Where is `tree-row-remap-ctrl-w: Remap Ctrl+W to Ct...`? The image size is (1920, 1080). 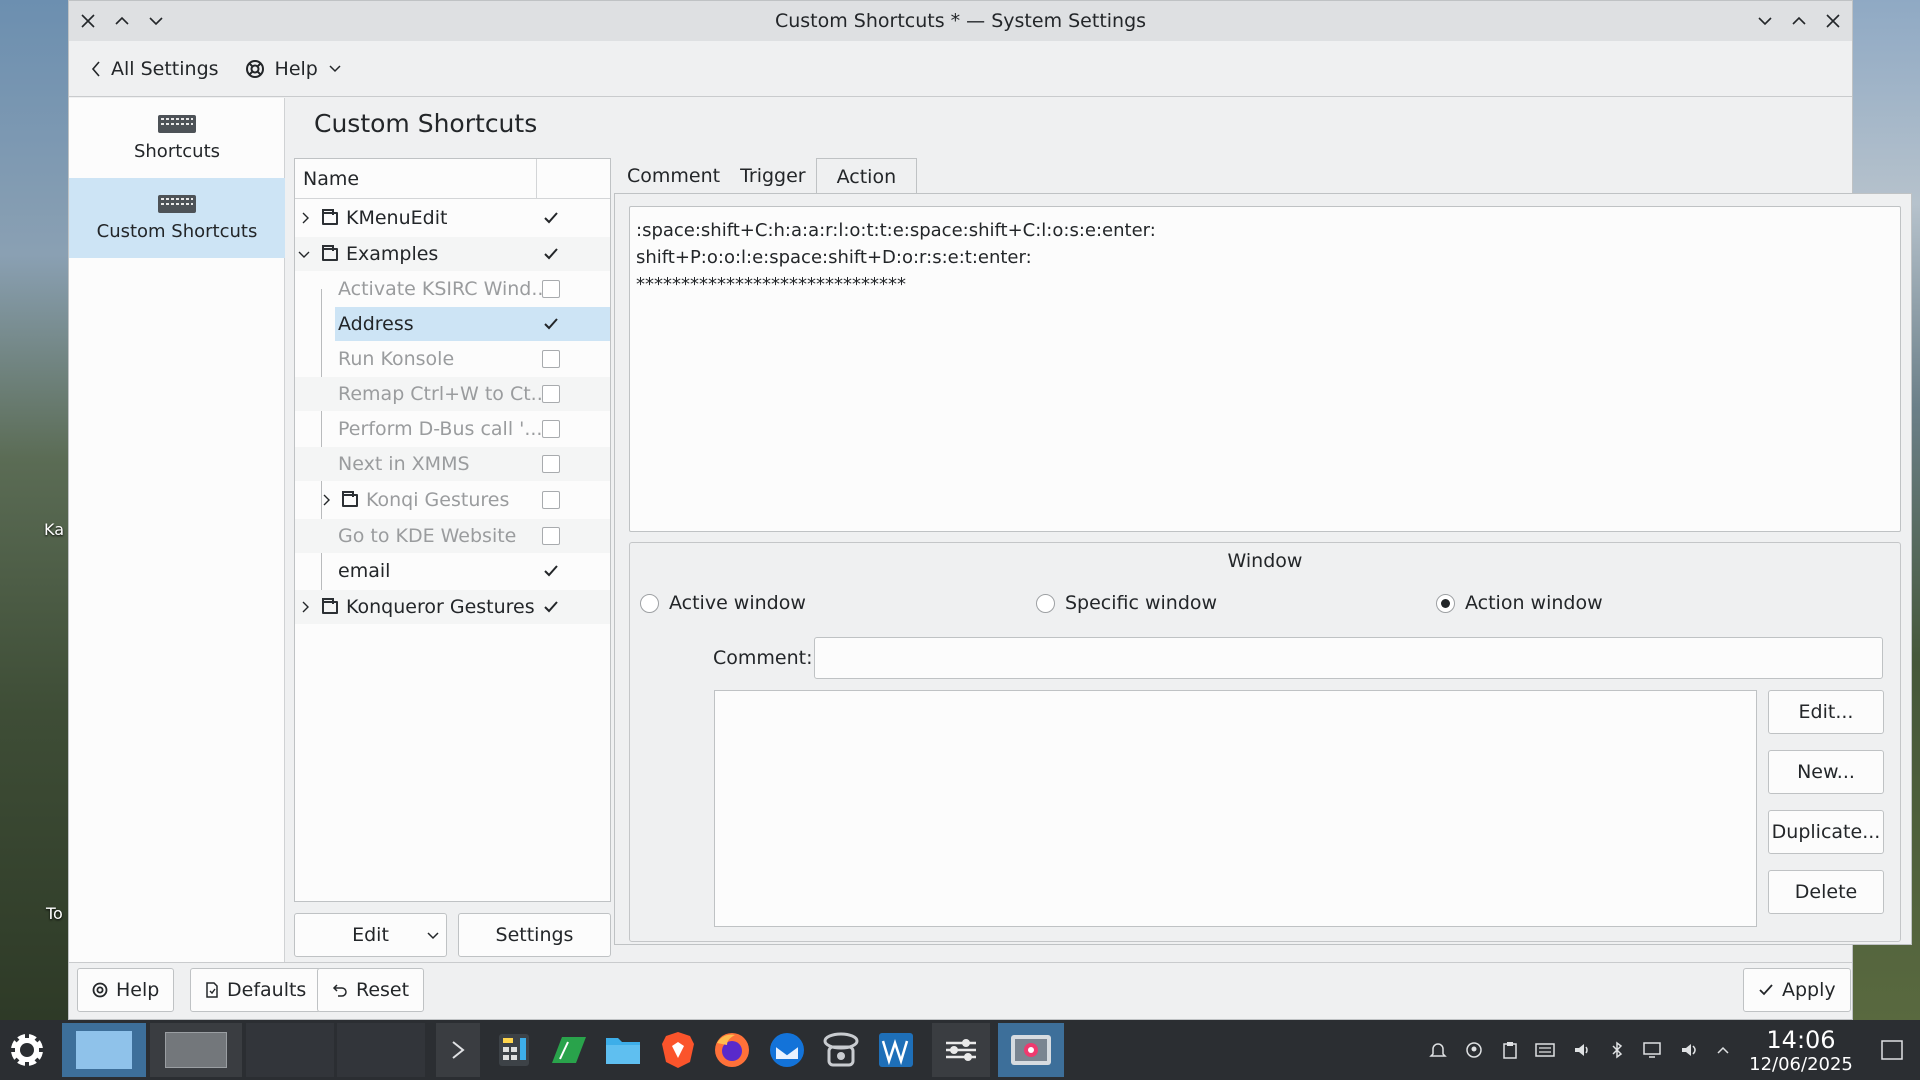
tree-row-remap-ctrl-w: Remap Ctrl+W to Ct... is located at coordinates (452, 394).